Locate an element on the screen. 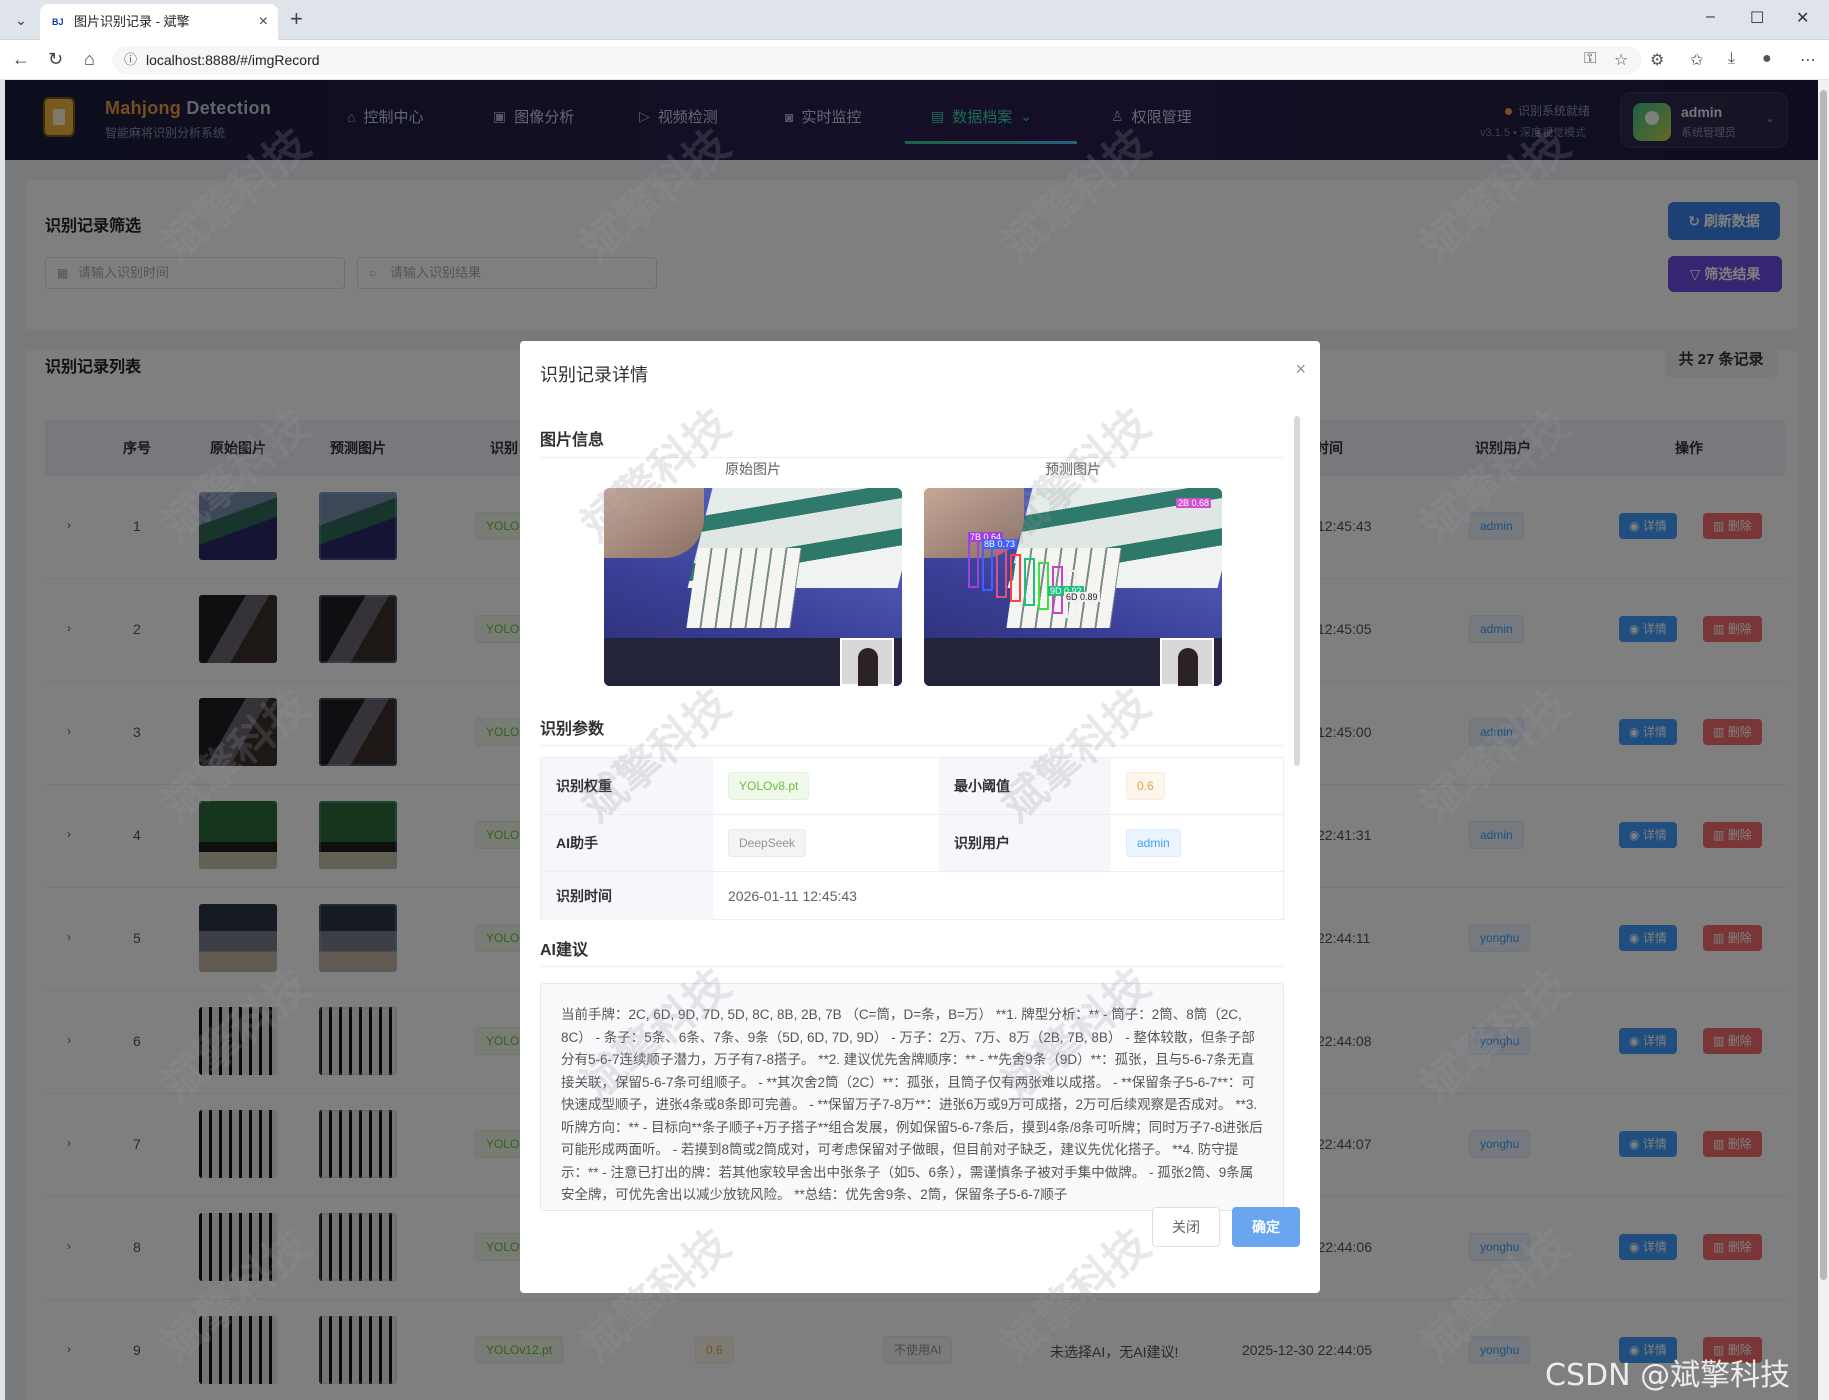 The height and width of the screenshot is (1400, 1829). weight-tag: YOLOv8.pt is located at coordinates (769, 786).